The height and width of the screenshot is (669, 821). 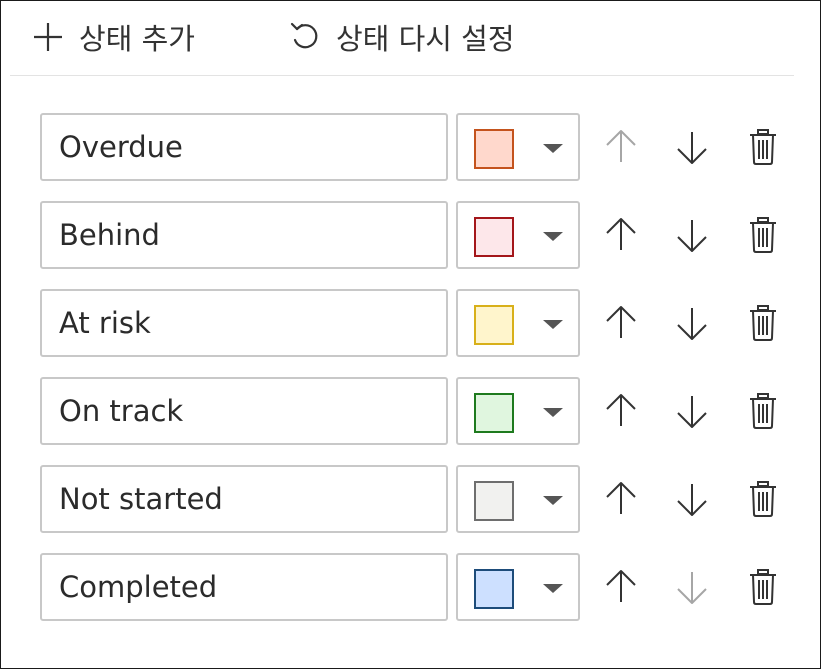 What do you see at coordinates (244, 499) in the screenshot?
I see `status-name-input: Not started` at bounding box center [244, 499].